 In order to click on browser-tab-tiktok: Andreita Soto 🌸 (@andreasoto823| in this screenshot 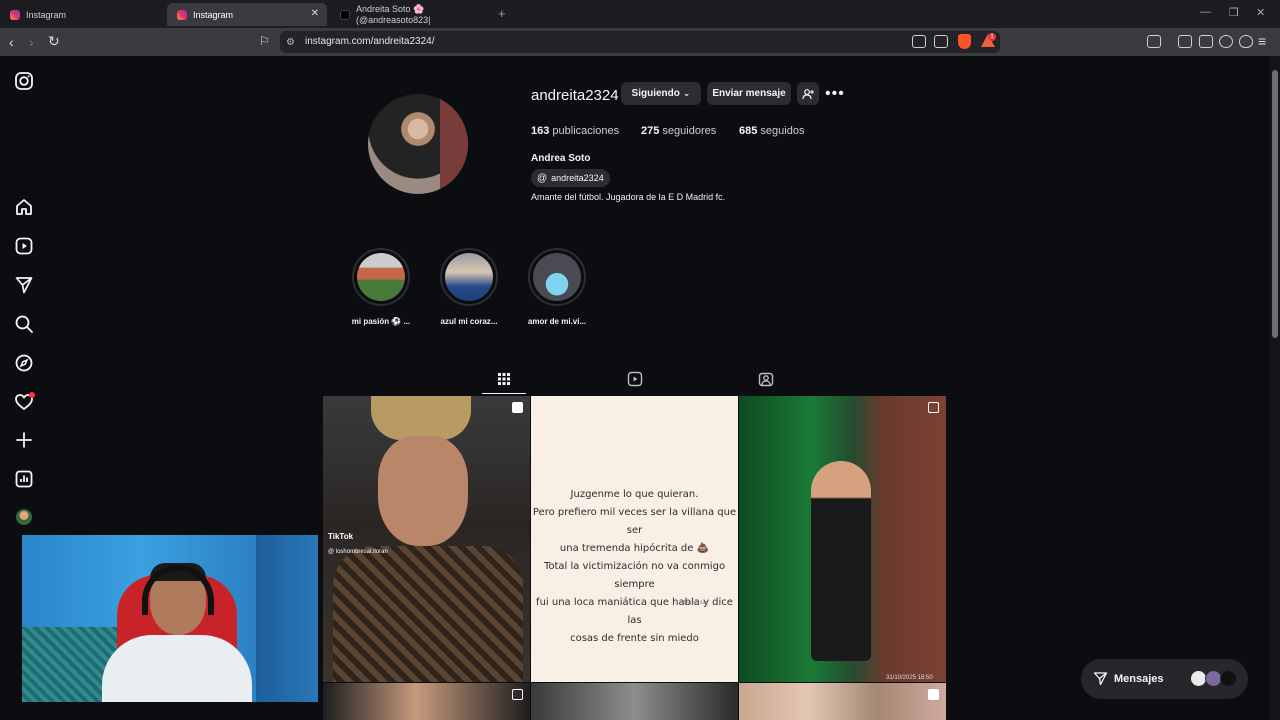, I will do `click(410, 14)`.